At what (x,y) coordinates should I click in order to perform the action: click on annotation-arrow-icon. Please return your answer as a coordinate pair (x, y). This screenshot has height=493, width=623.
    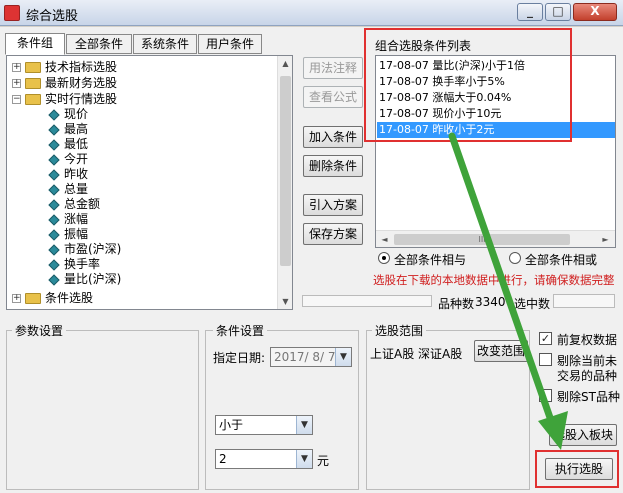
    Looking at the image, I should click on (508, 291).